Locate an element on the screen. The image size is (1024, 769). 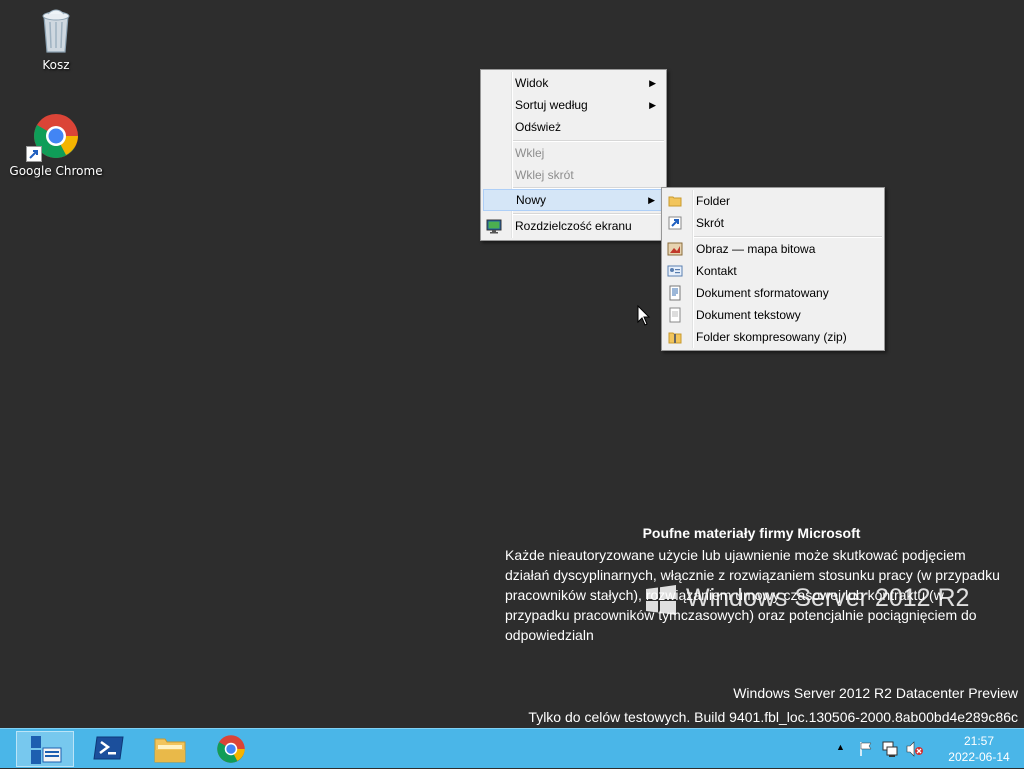
menu-item-label: Kontakt is located at coordinates (716, 271).